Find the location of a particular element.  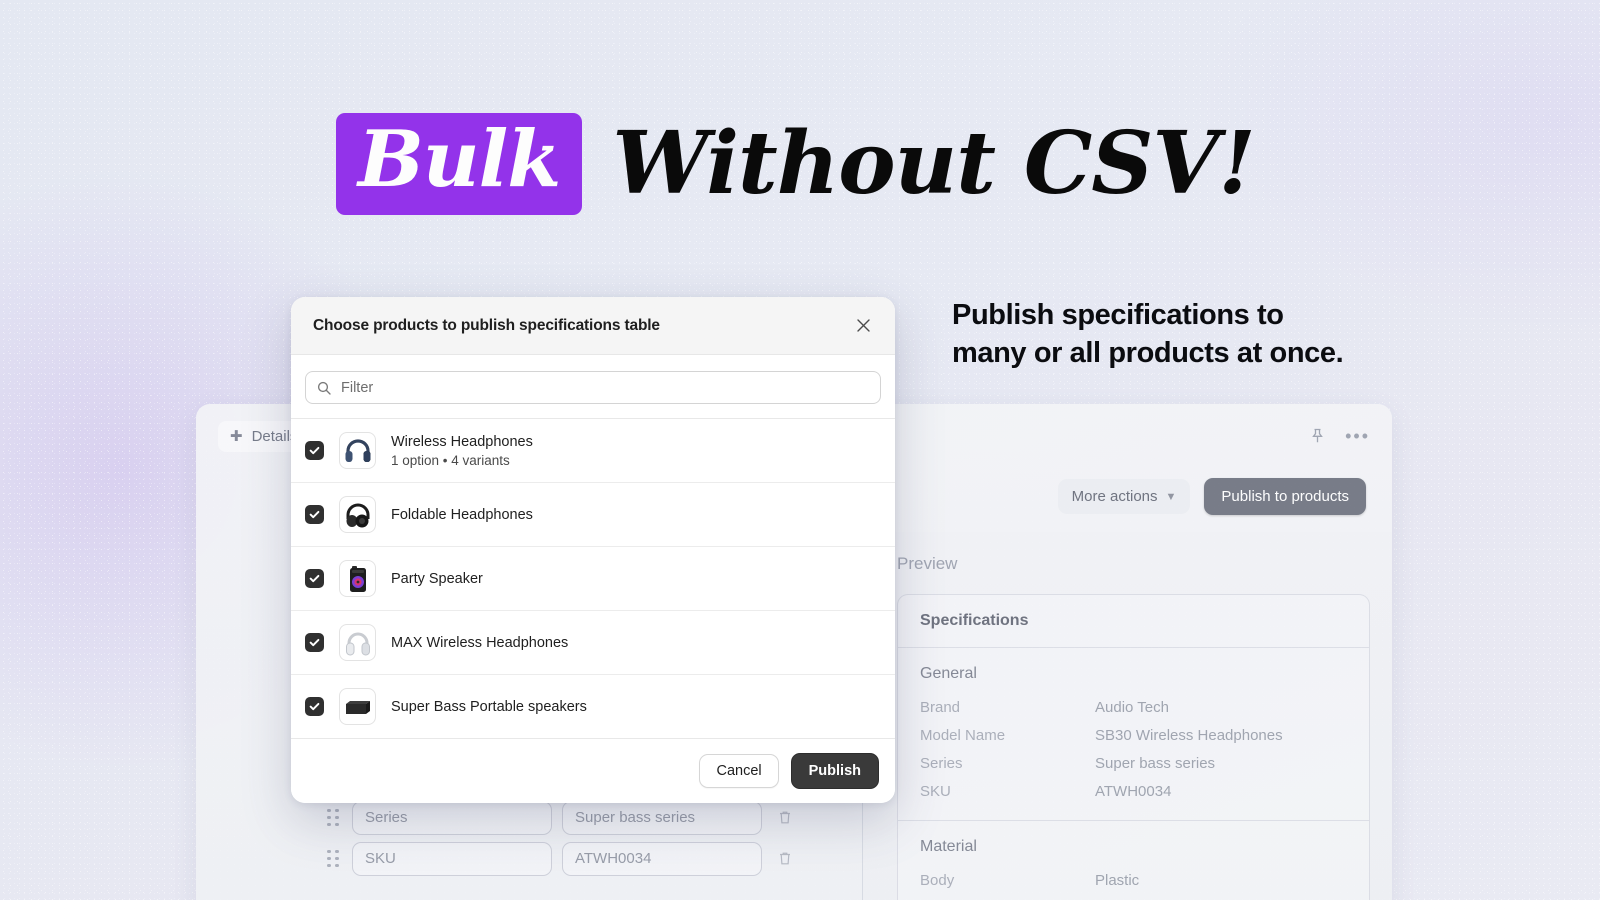

specification-row: Model Name SB30 Wireless Headphones is located at coordinates (1133, 736).